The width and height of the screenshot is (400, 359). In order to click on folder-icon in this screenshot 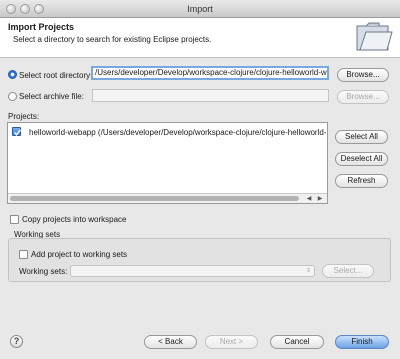, I will do `click(374, 36)`.